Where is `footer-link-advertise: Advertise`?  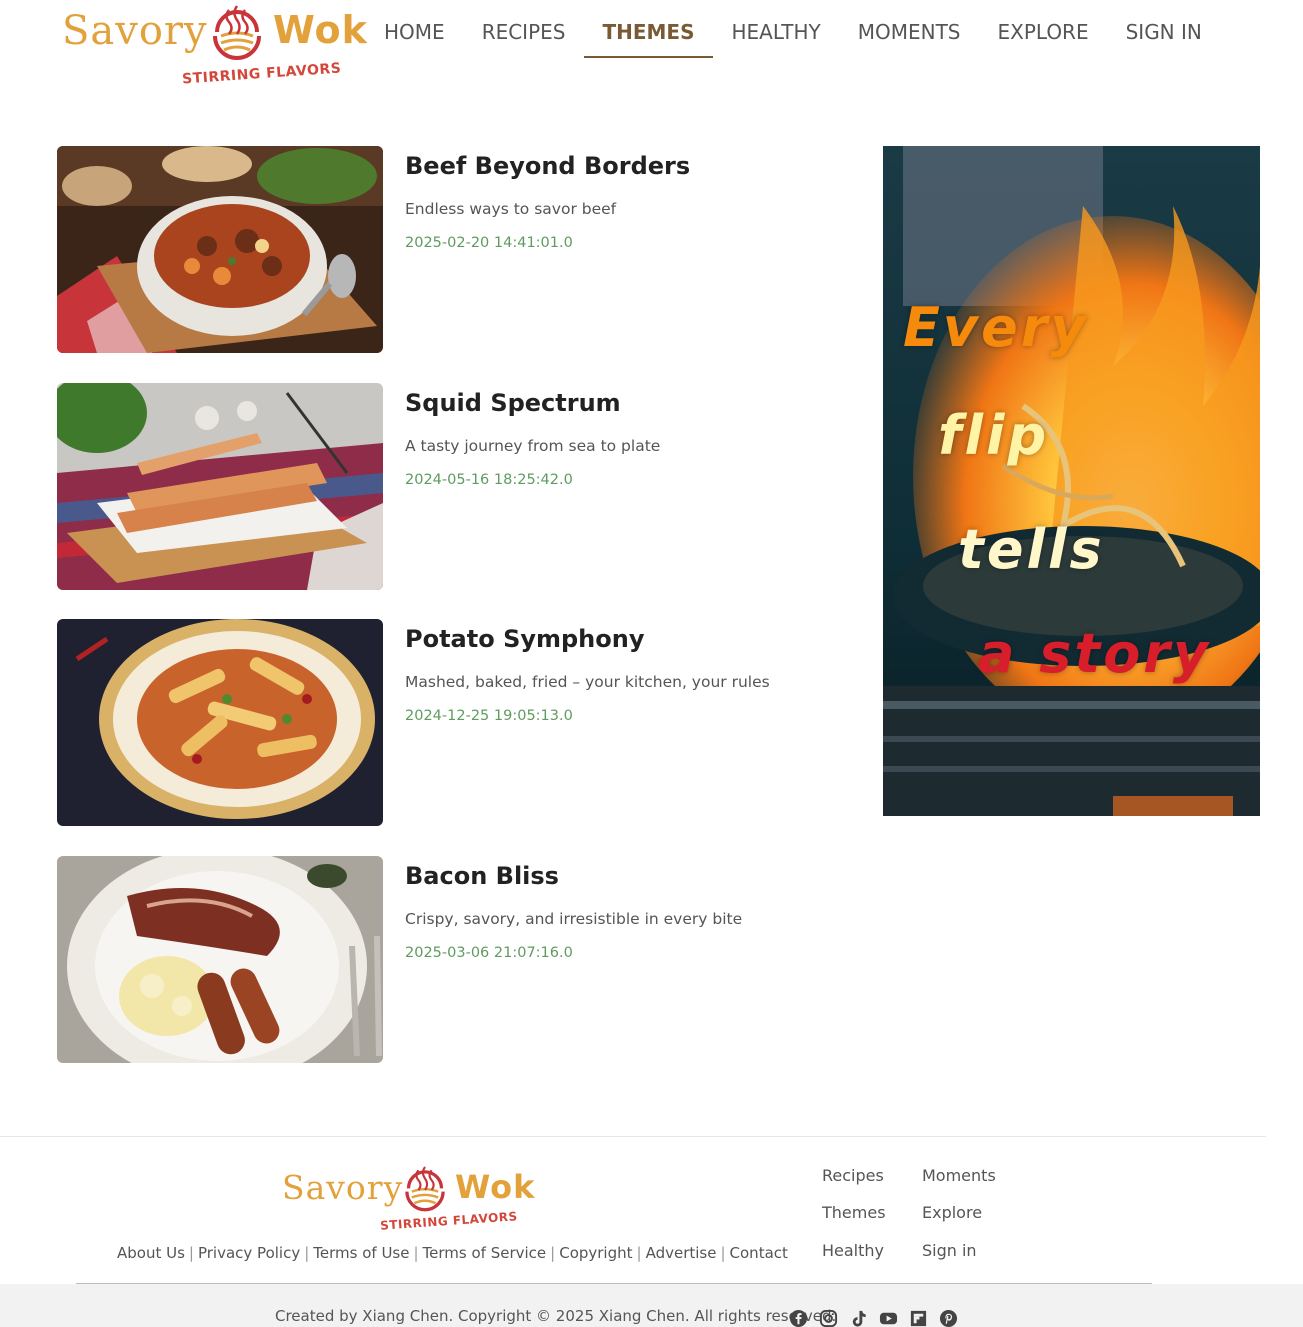
footer-link-advertise: Advertise is located at coordinates (681, 1253).